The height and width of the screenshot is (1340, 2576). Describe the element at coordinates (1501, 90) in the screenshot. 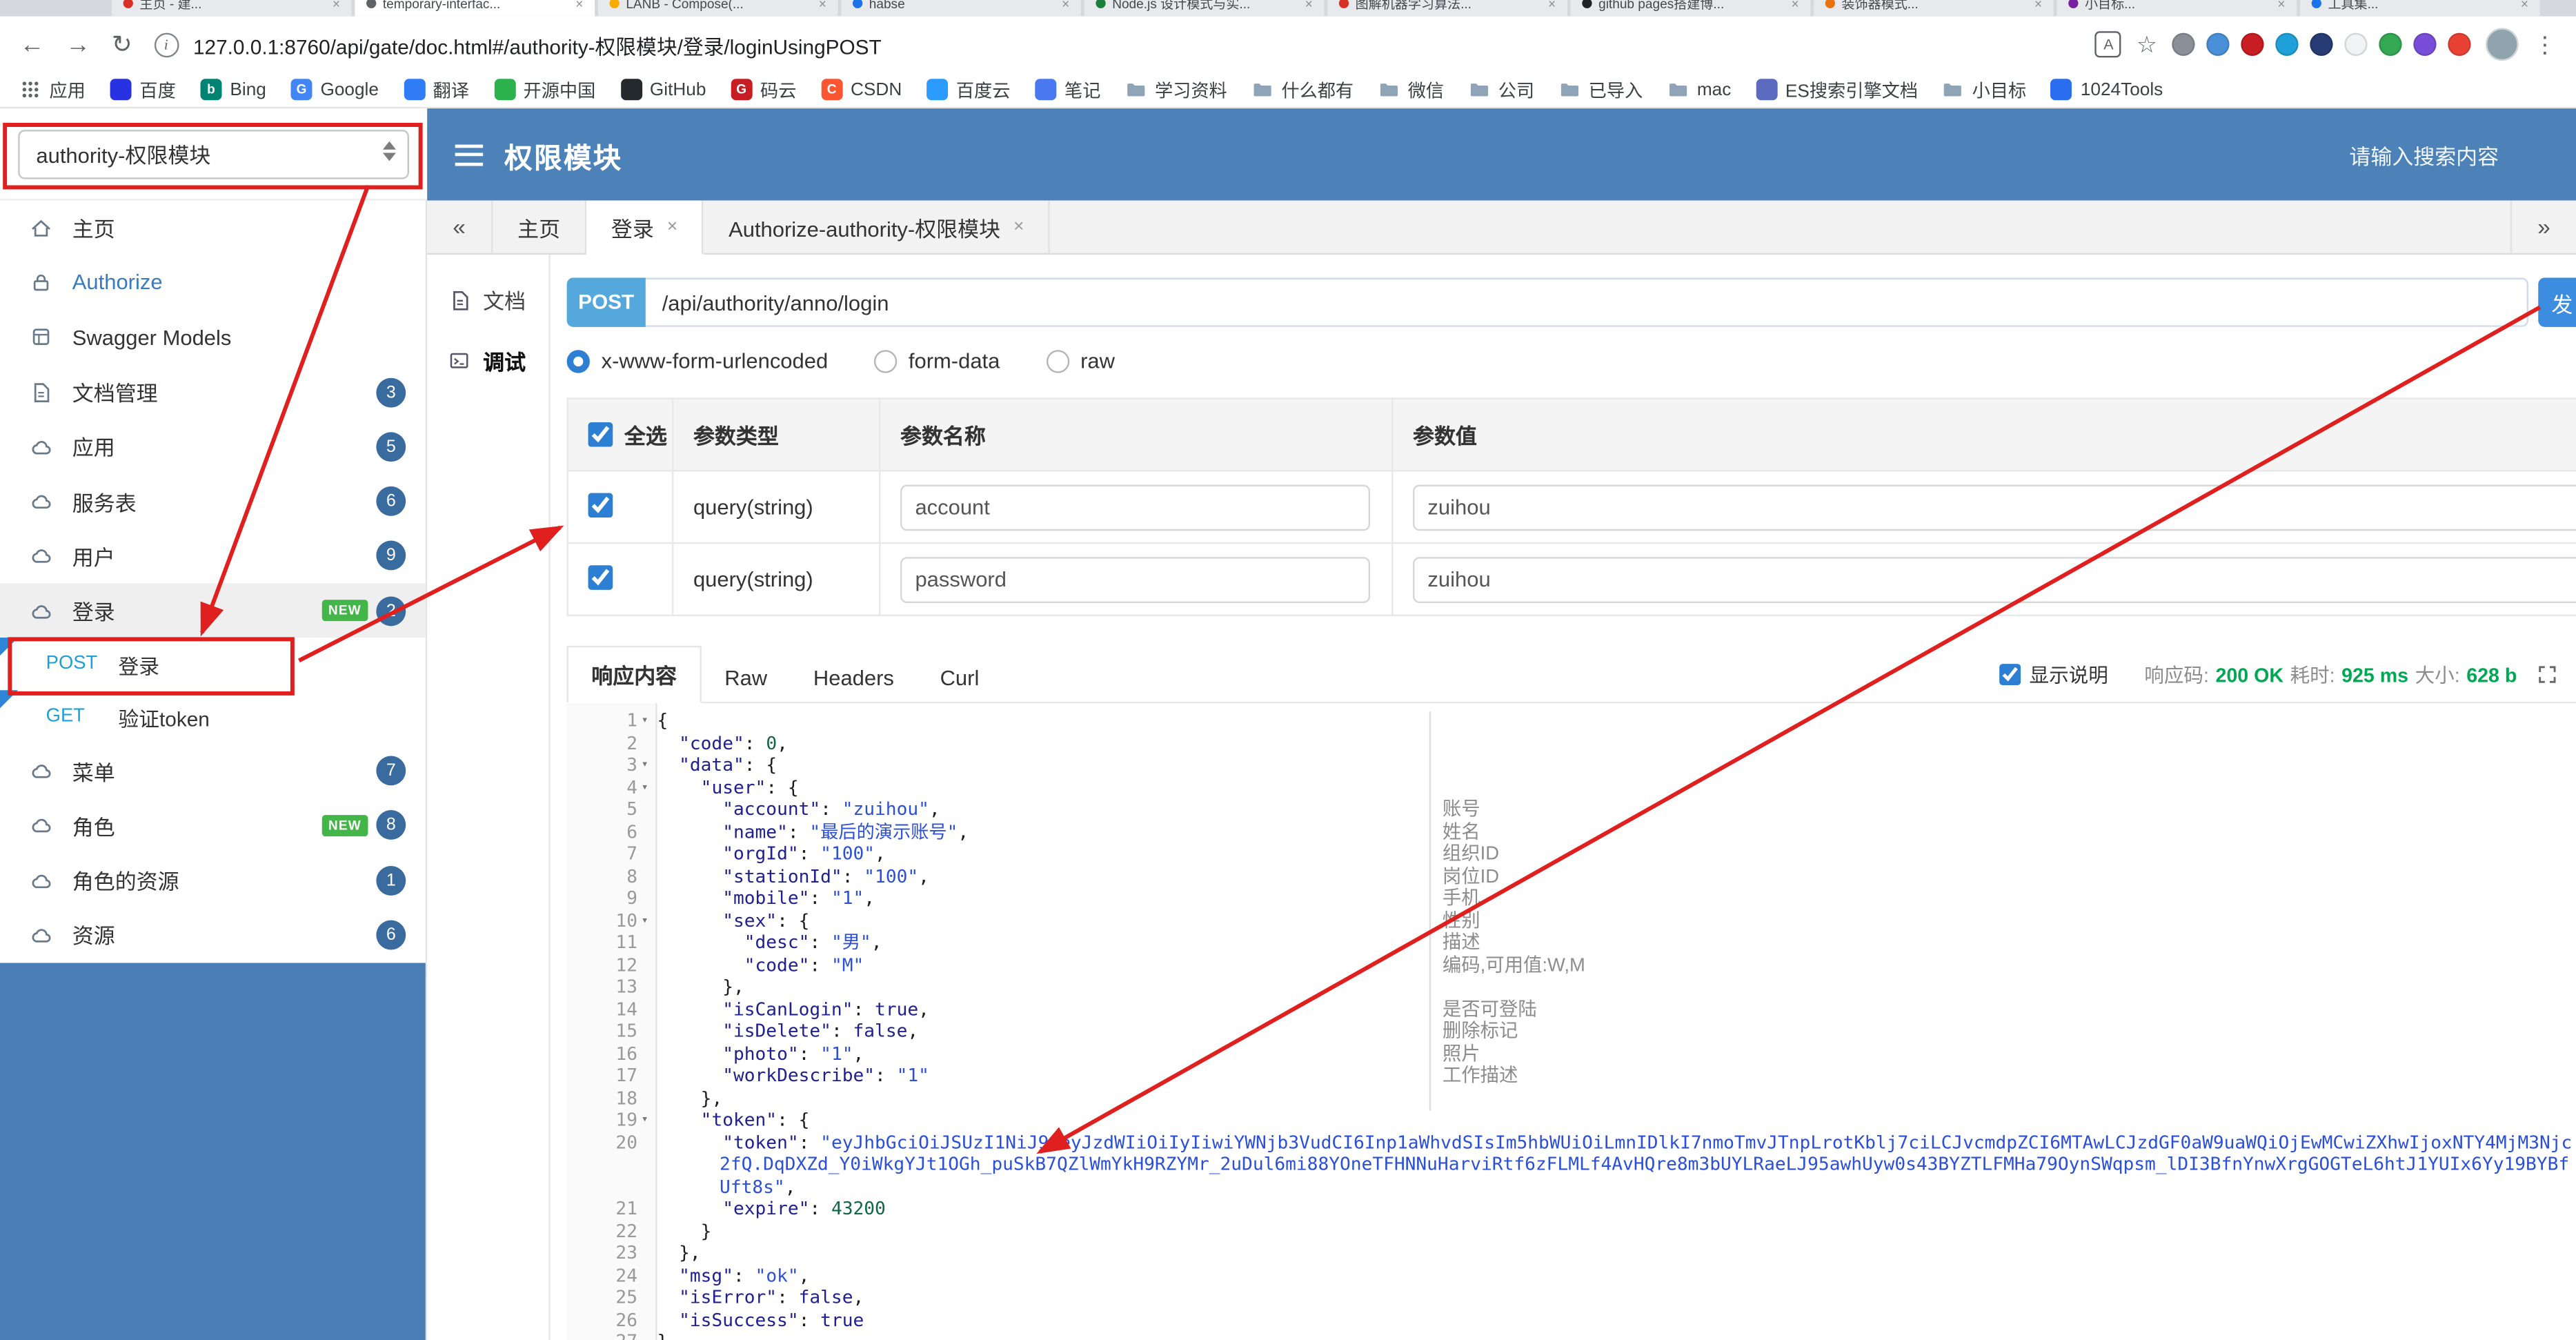

I see `bookmark-item: 公司` at that location.